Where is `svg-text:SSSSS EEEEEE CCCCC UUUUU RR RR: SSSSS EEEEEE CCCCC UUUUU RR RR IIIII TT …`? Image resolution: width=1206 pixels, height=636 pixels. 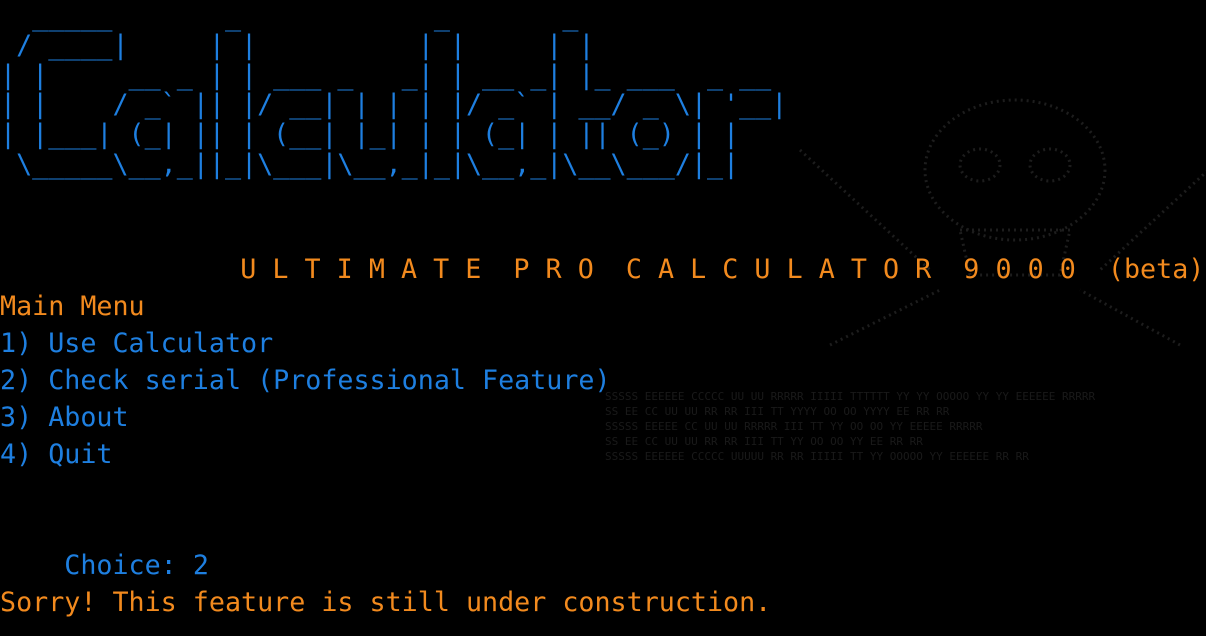 svg-text:SSSSS EEEEEE CCCCC UUUUU RR RR: SSSSS EEEEEE CCCCC UUUUU RR RR IIIII TT … is located at coordinates (817, 456).